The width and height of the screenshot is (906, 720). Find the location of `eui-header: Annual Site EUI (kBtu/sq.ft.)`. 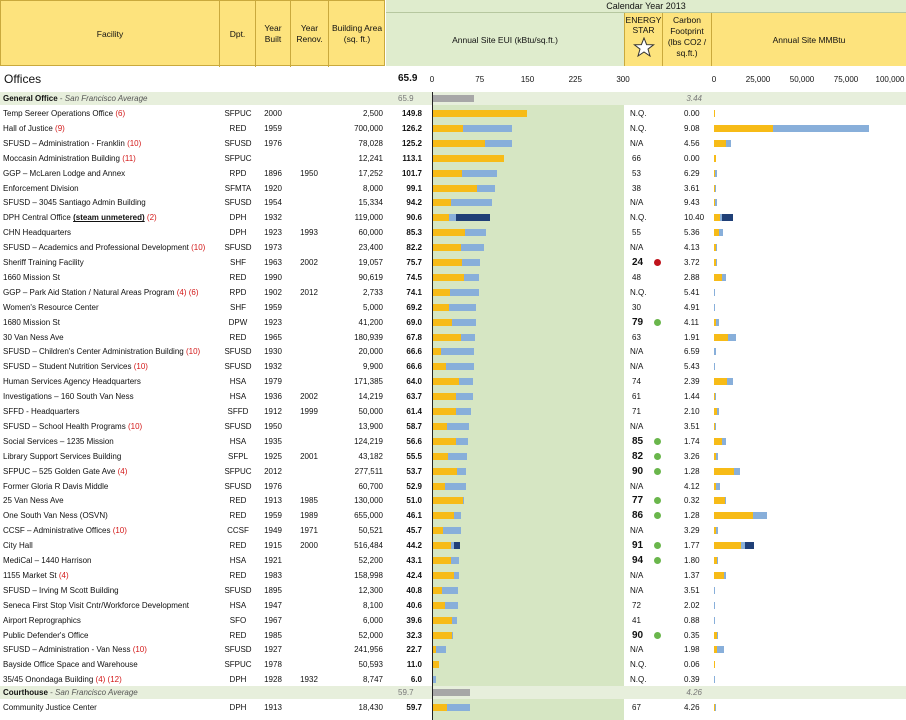

eui-header: Annual Site EUI (kBtu/sq.ft.) is located at coordinates (505, 39).